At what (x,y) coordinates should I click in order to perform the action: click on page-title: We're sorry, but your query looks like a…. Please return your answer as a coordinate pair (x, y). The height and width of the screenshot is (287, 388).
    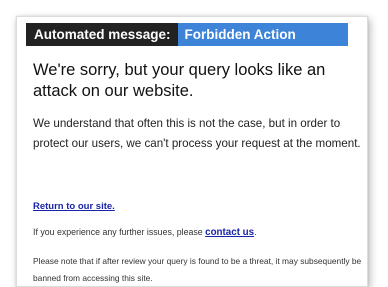
    Looking at the image, I should click on (179, 80).